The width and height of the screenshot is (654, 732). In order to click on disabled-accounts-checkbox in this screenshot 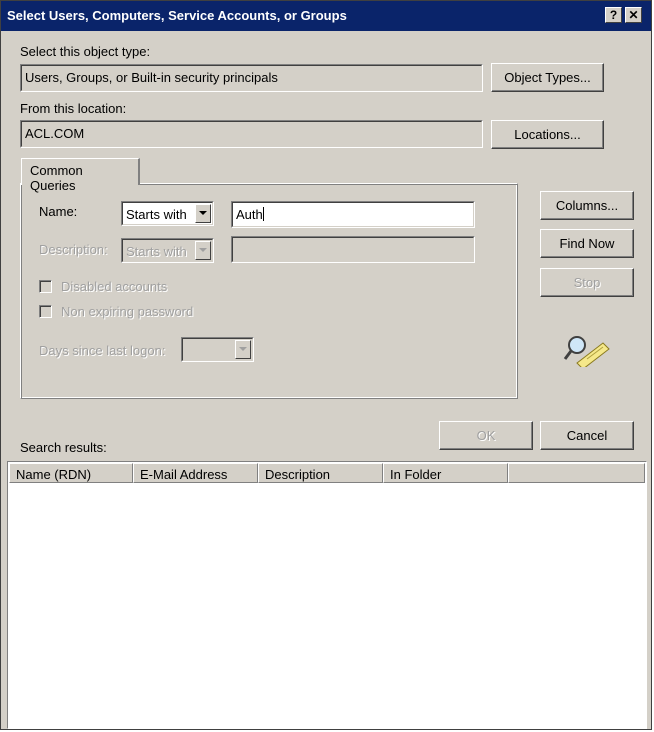, I will do `click(45, 286)`.